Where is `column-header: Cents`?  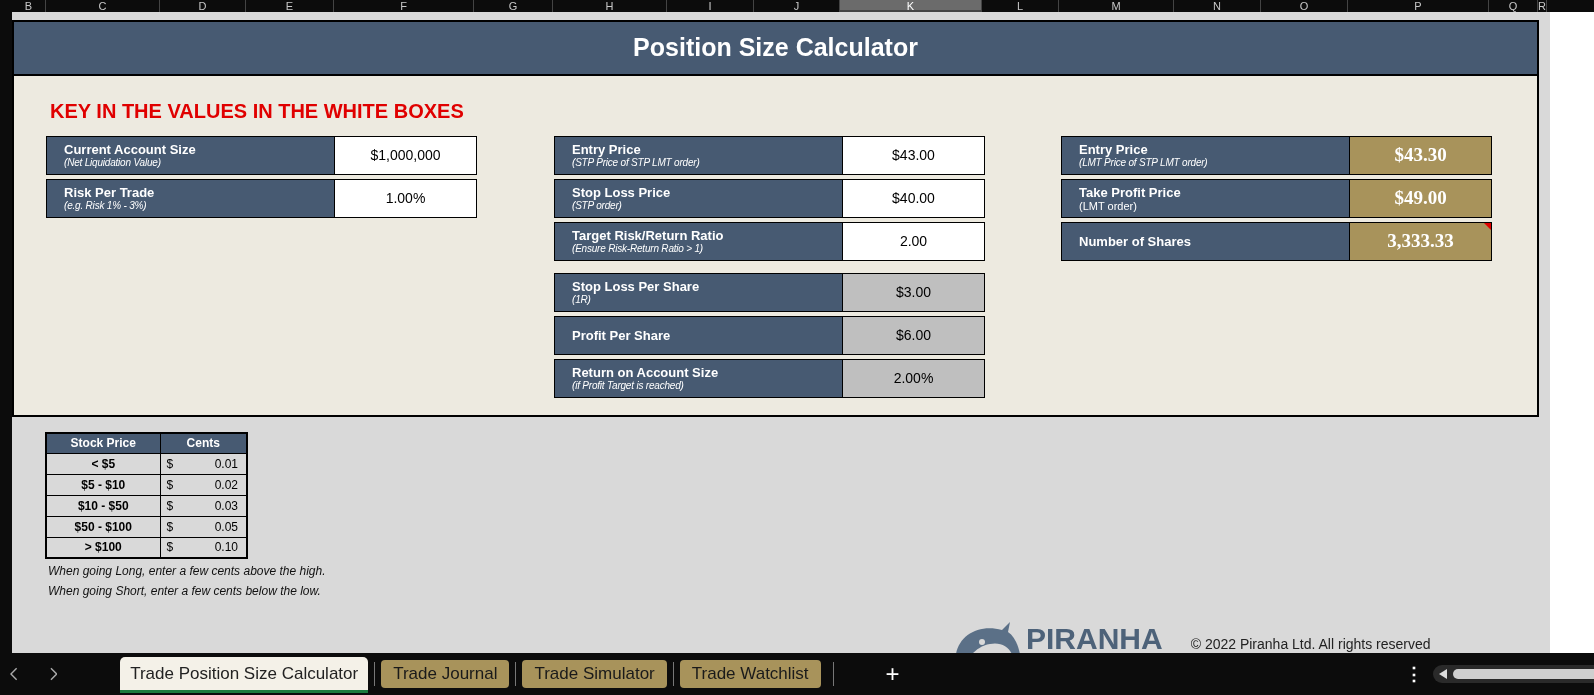
column-header: Cents is located at coordinates (203, 443).